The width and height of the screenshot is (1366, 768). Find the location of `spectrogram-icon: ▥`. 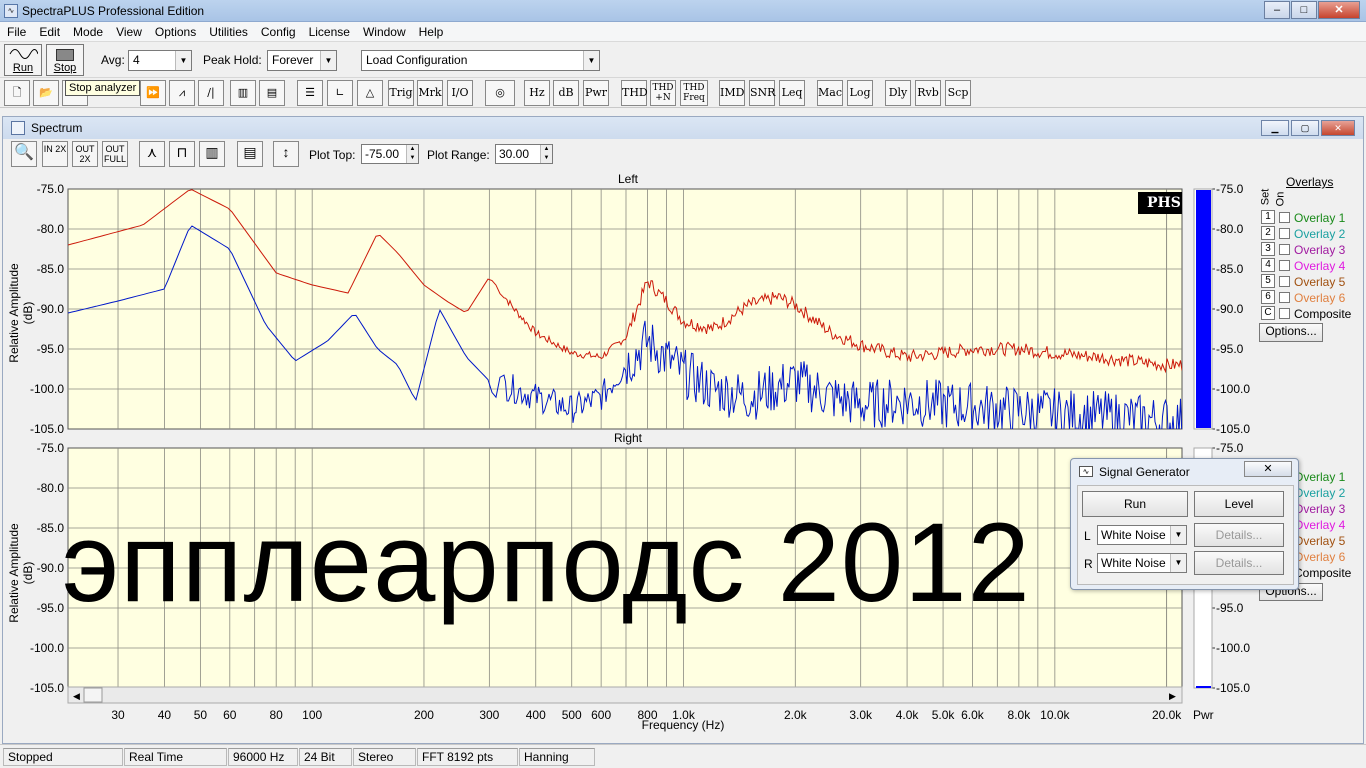

spectrogram-icon: ▥ is located at coordinates (243, 93).